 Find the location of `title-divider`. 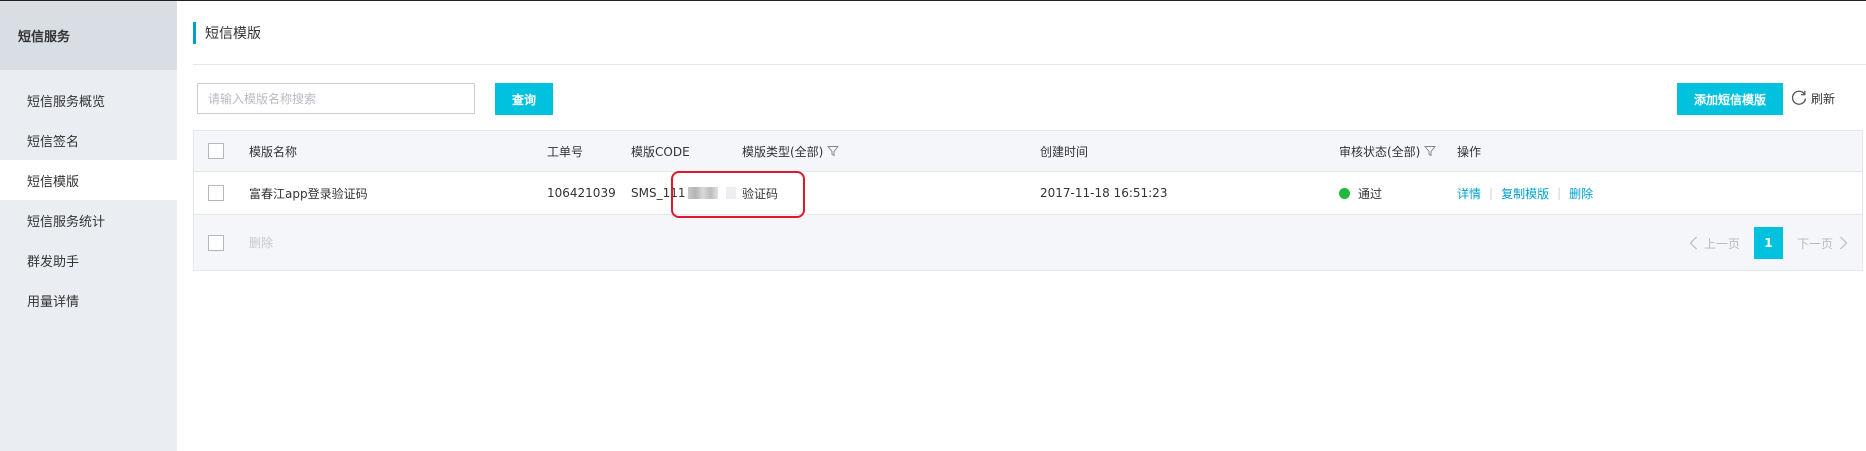

title-divider is located at coordinates (1029, 64).